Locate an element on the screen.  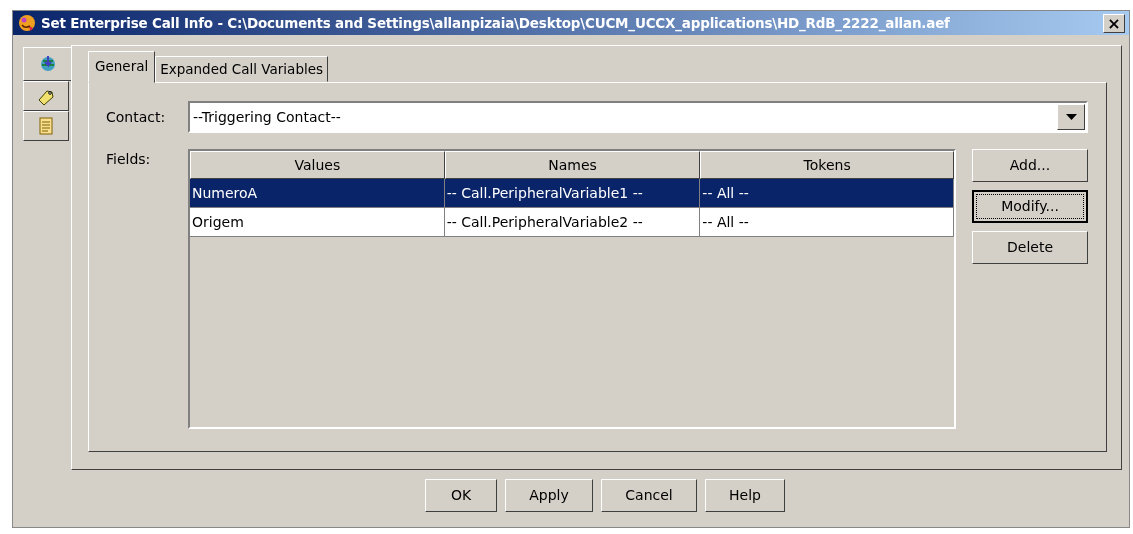
dialog-button: Help is located at coordinates (745, 495).